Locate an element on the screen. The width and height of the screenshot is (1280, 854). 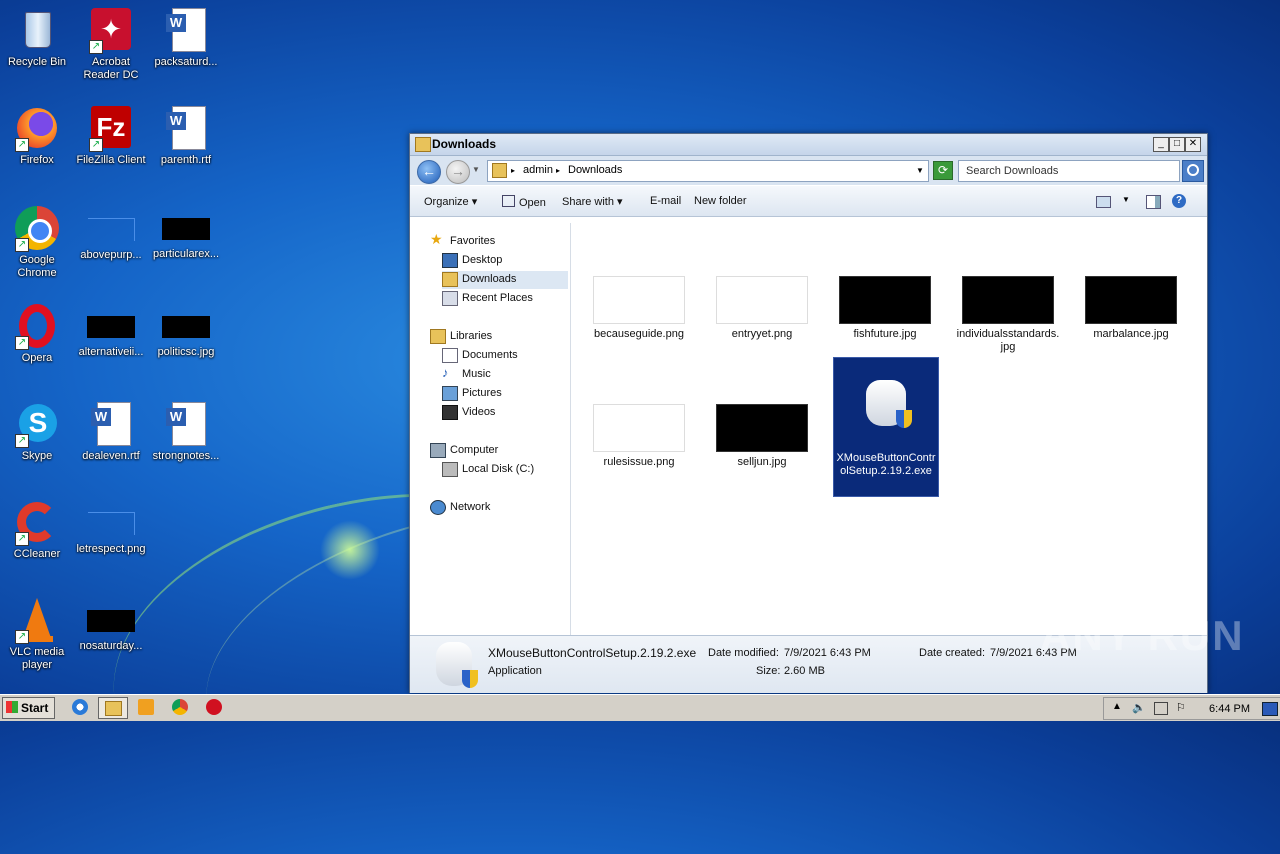
preview-pane-icon is located at coordinates (1153, 202).